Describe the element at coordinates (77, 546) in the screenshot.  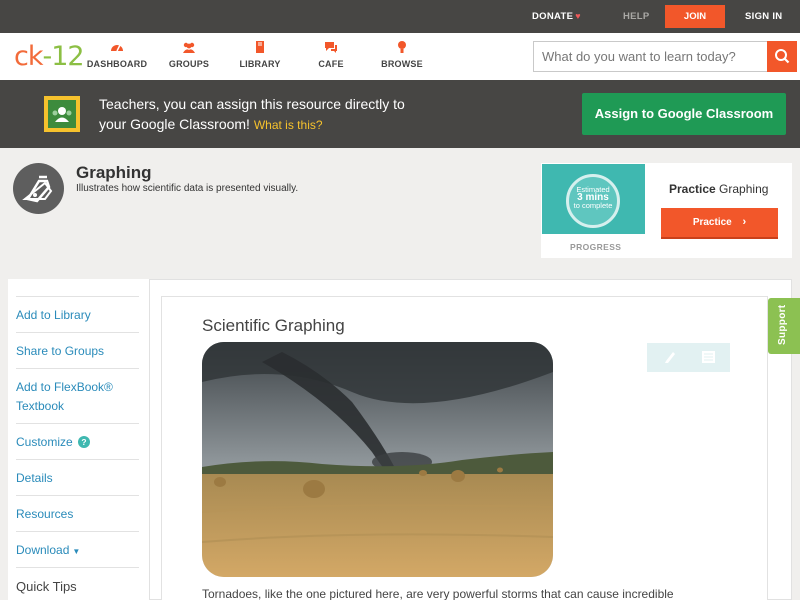
I see `sidebar-item-download: Download ▼` at that location.